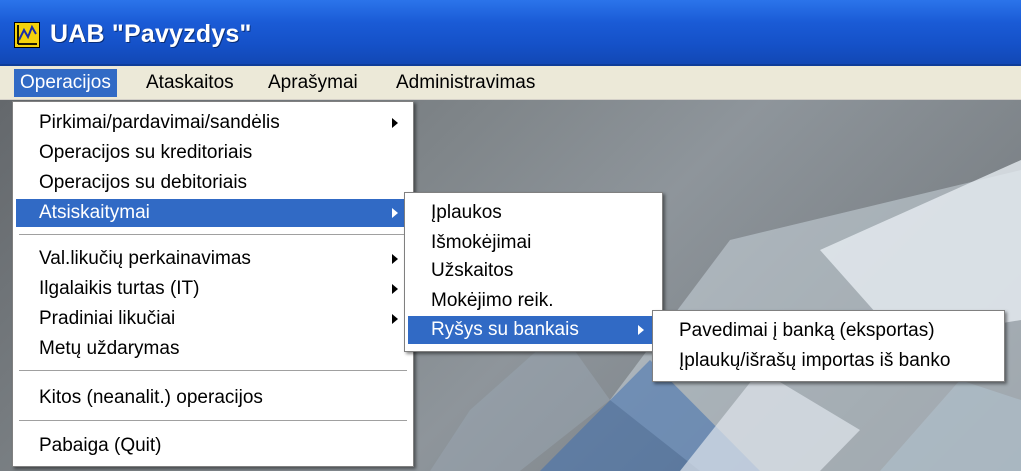  I want to click on menu-item-pabaiga: Pabaiga (Quit), so click(213, 446).